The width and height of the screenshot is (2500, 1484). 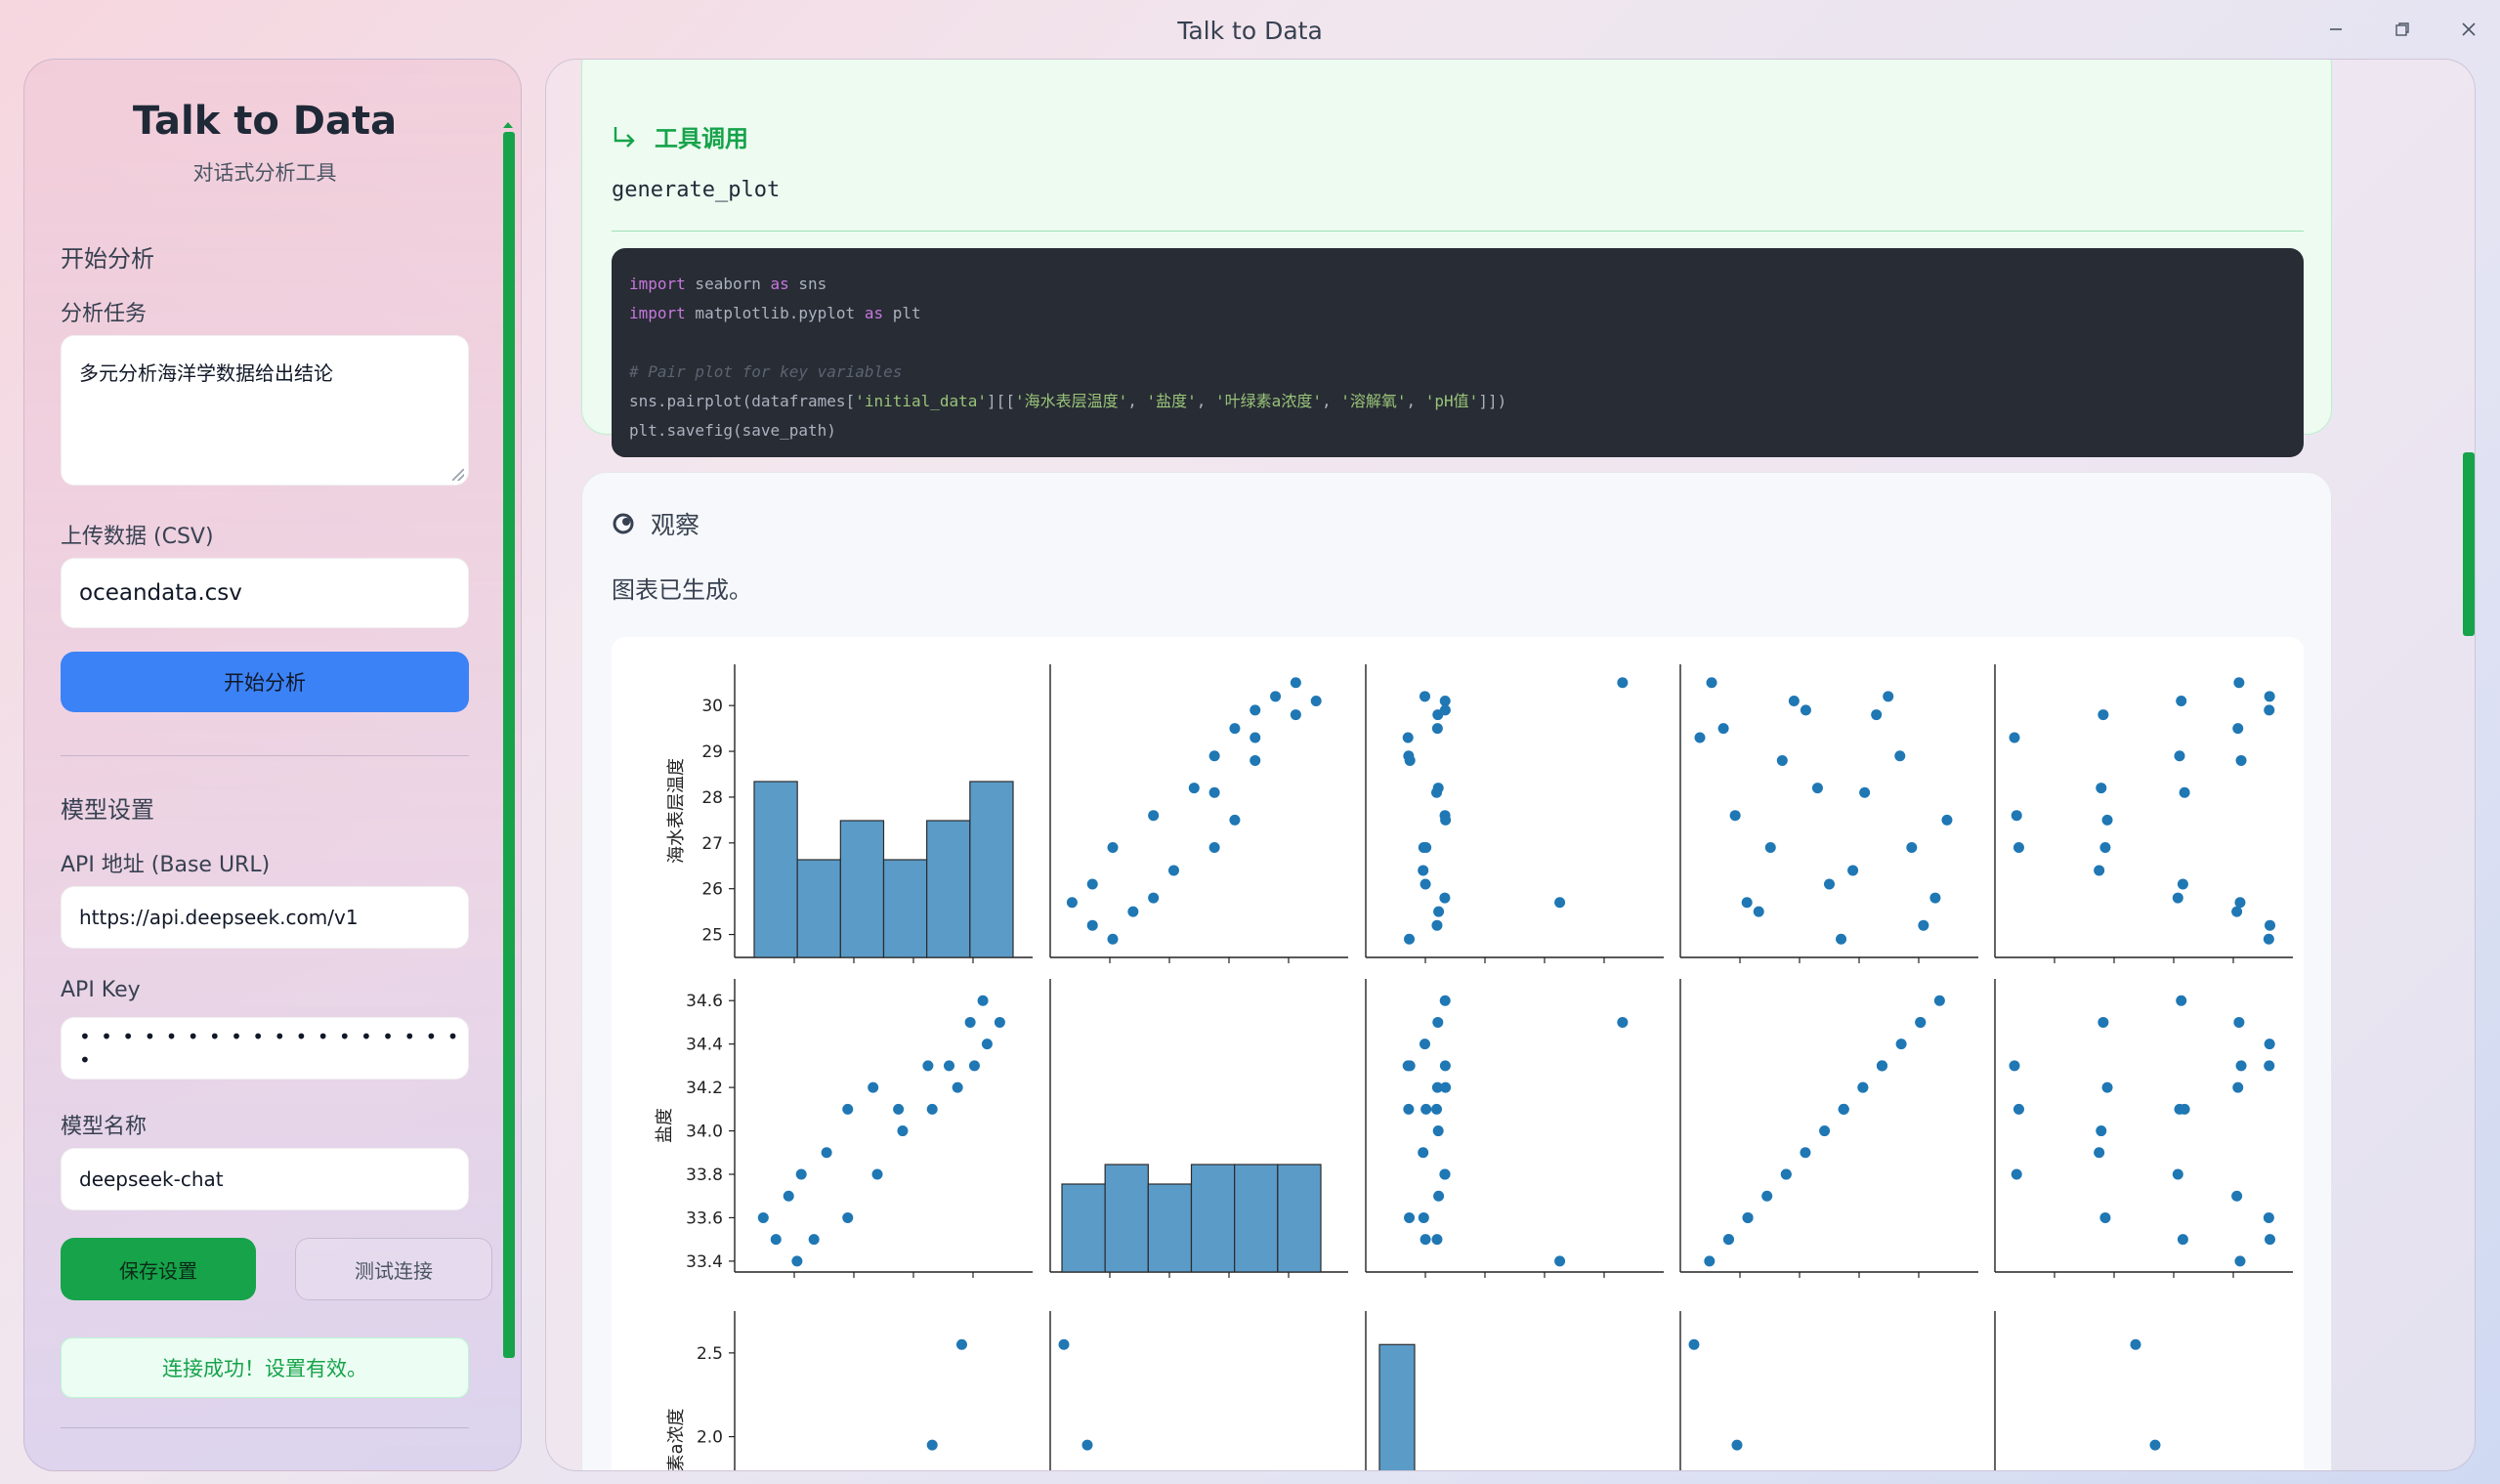 I want to click on code-text: ]]), so click(x=1493, y=401).